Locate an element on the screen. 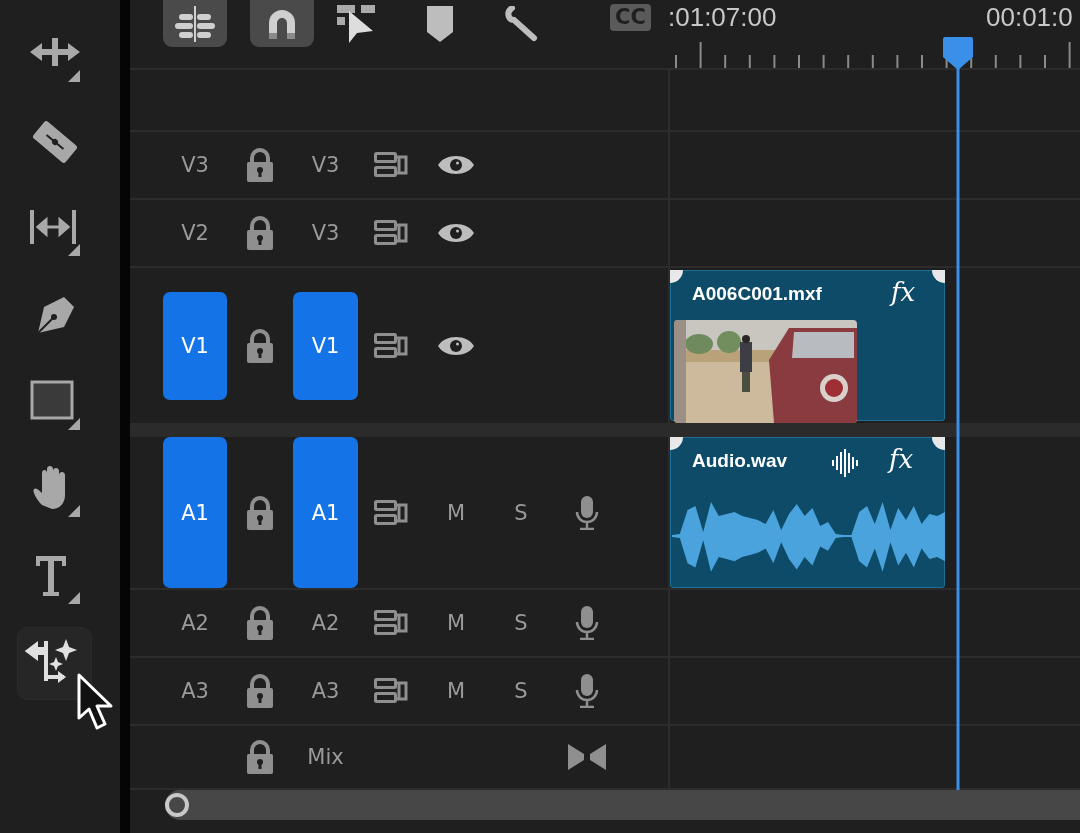 This screenshot has height=833, width=1080. source-patch: A3 is located at coordinates (195, 691).